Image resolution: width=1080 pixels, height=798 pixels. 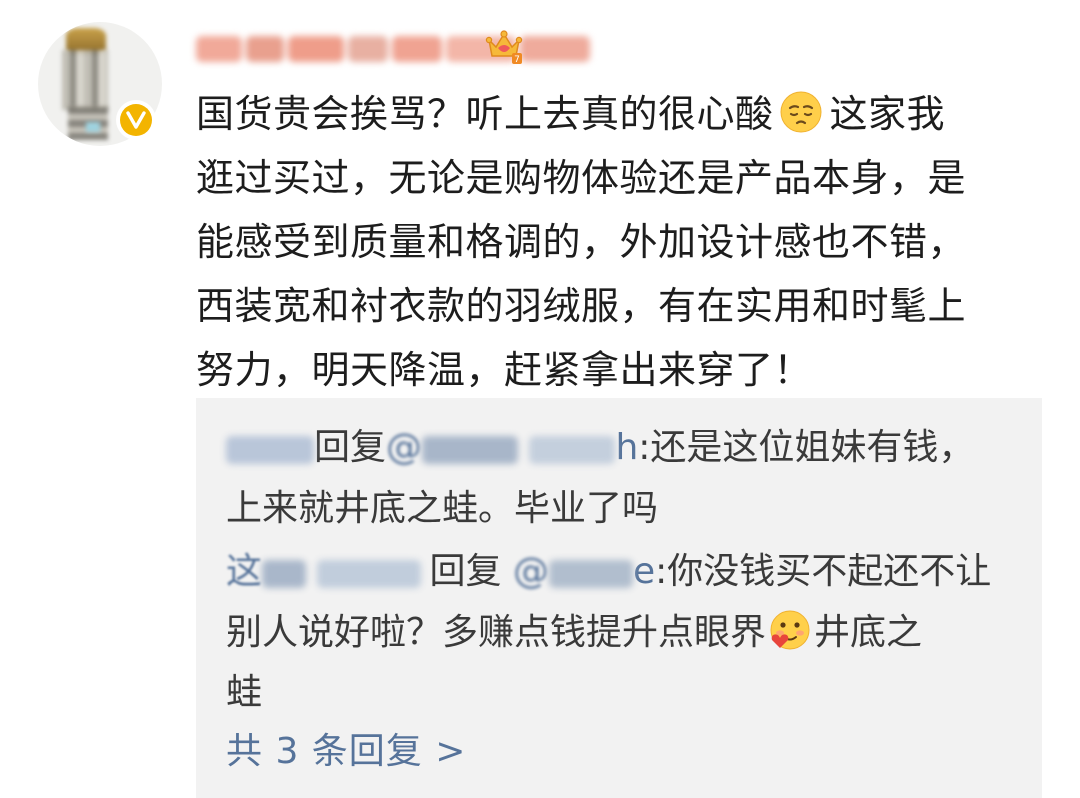 I want to click on post-line-4: 西装宽和衬衣款的羽绒服，有在实用和时髦上, so click(x=581, y=306).